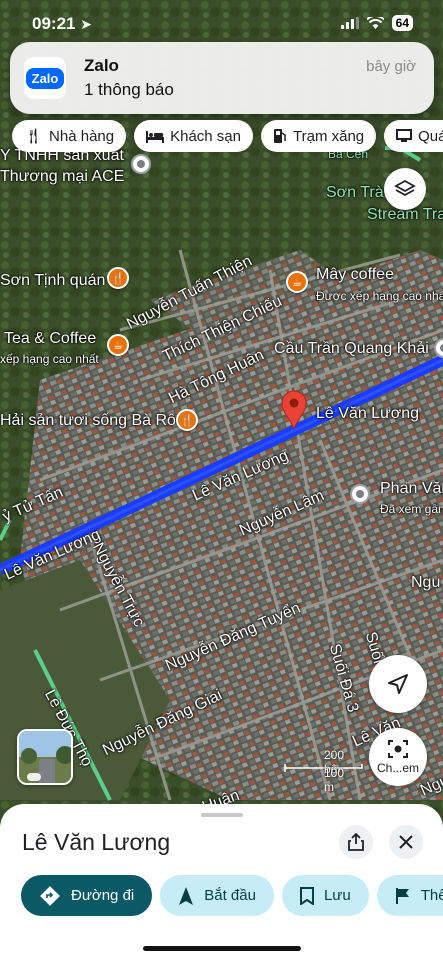 This screenshot has height=959, width=443. What do you see at coordinates (355, 274) in the screenshot?
I see `map-label-may-coffee: Mây coffee` at bounding box center [355, 274].